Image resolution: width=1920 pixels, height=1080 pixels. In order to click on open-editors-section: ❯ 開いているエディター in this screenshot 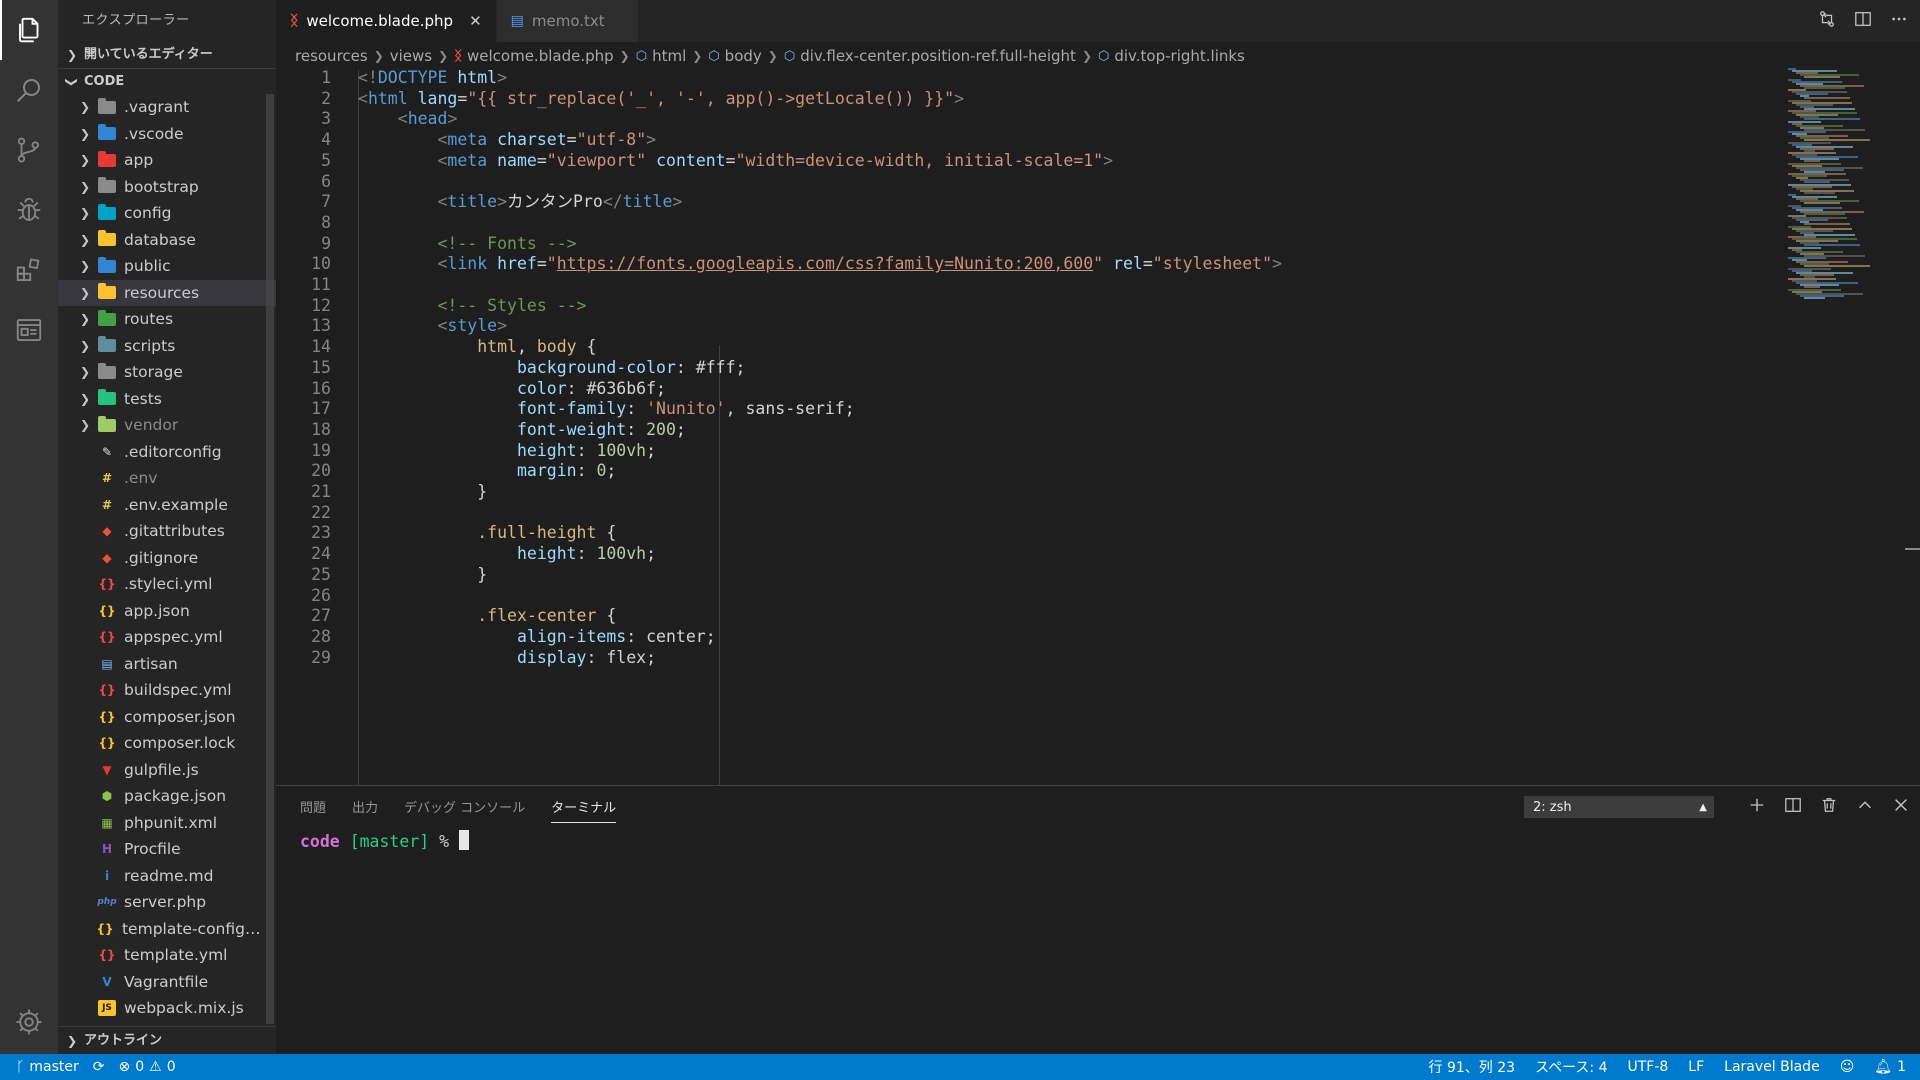, I will do `click(167, 55)`.